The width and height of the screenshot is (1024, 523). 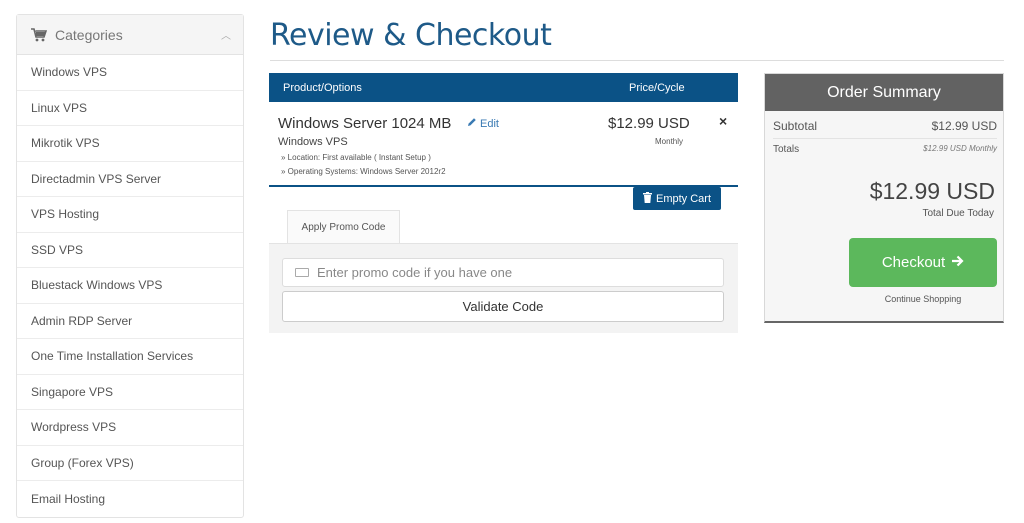 I want to click on subtotal-label: Subtotal, so click(x=795, y=126).